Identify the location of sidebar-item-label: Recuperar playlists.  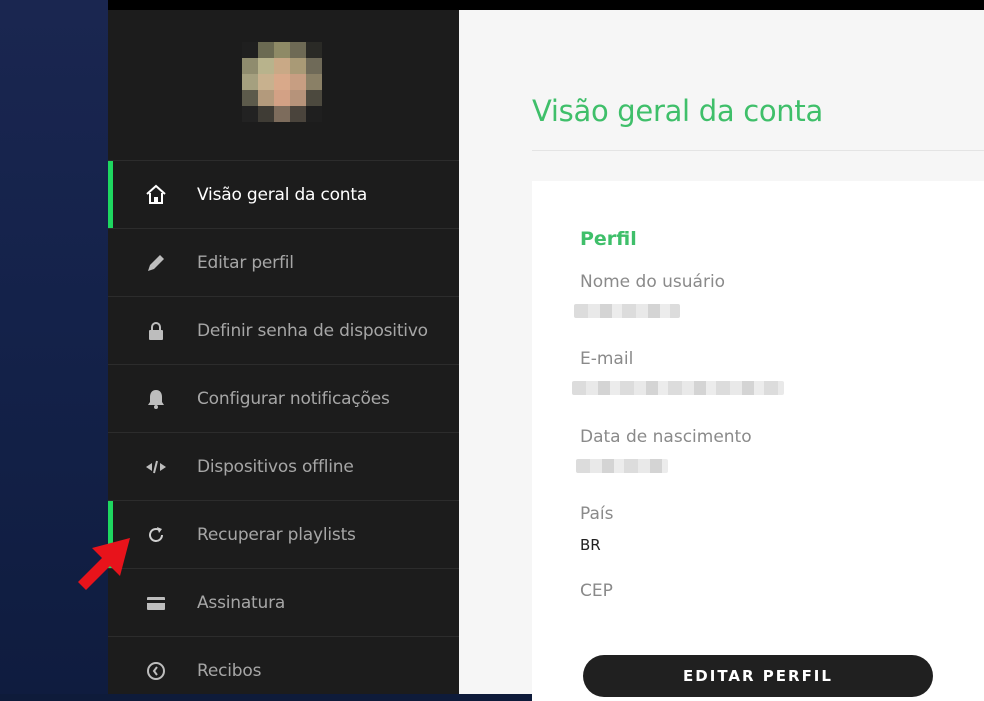
(276, 534).